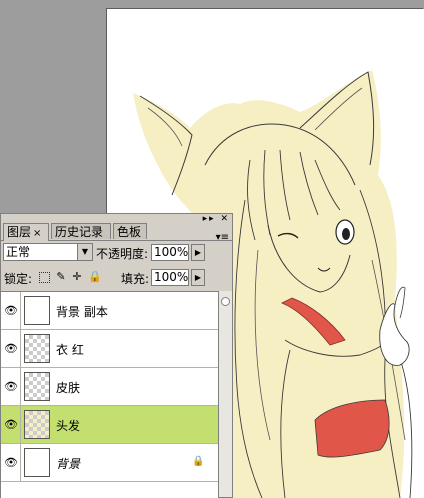  I want to click on tab-close-icon: ×, so click(37, 233).